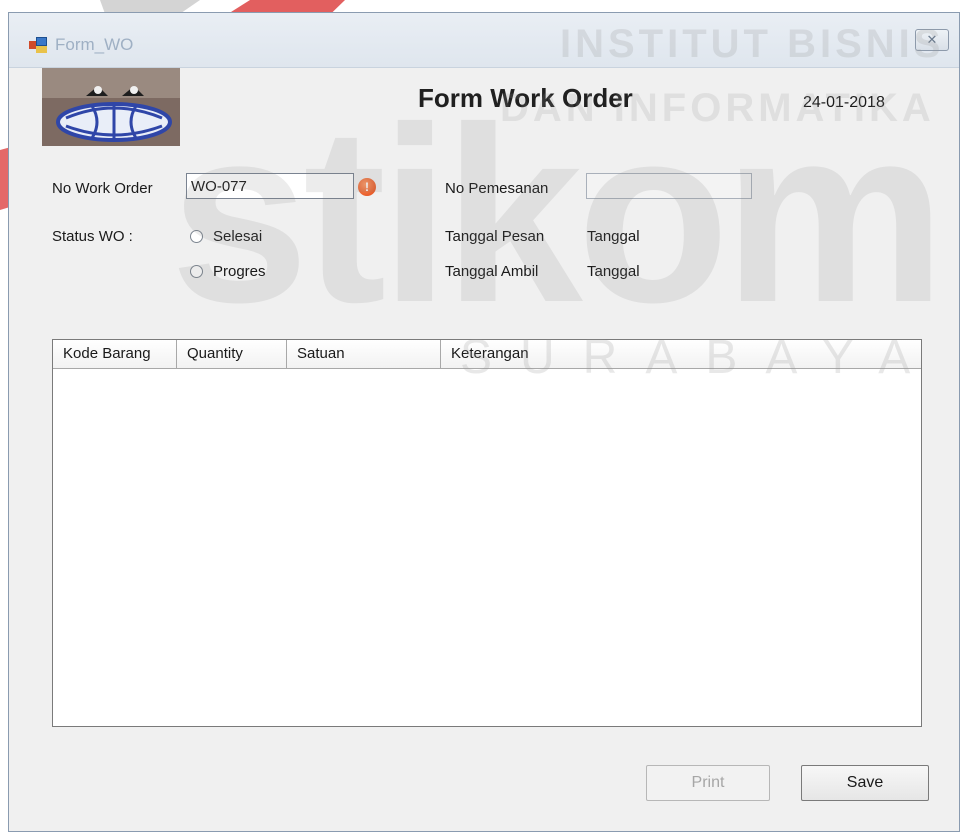 The height and width of the screenshot is (835, 966). Describe the element at coordinates (484, 40) in the screenshot. I see `title-bar: Form_WO ✕` at that location.